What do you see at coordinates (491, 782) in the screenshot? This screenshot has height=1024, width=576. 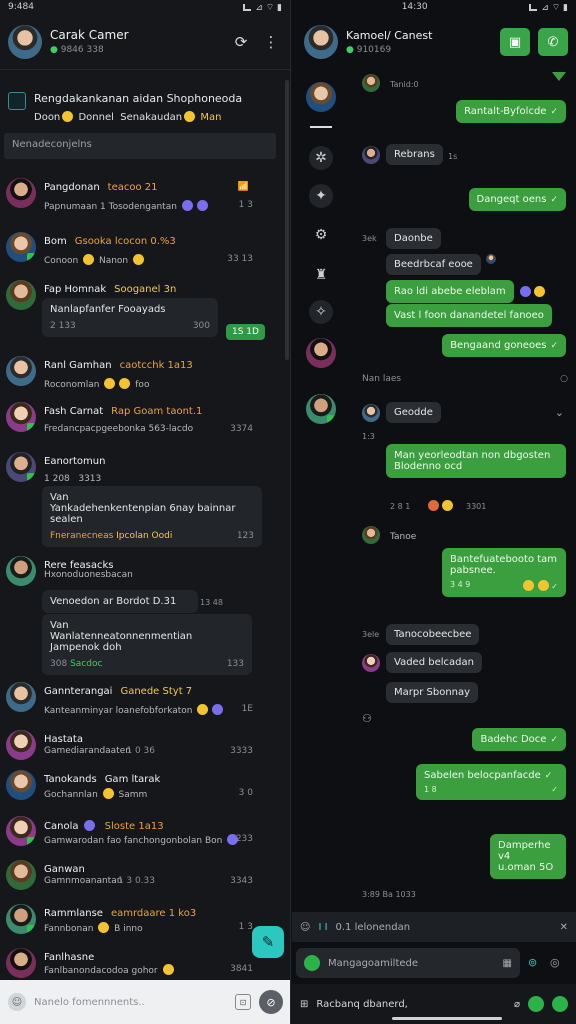 I see `message-bubble: Sabelen belocpanfacde ✓ 1 8 ✓` at bounding box center [491, 782].